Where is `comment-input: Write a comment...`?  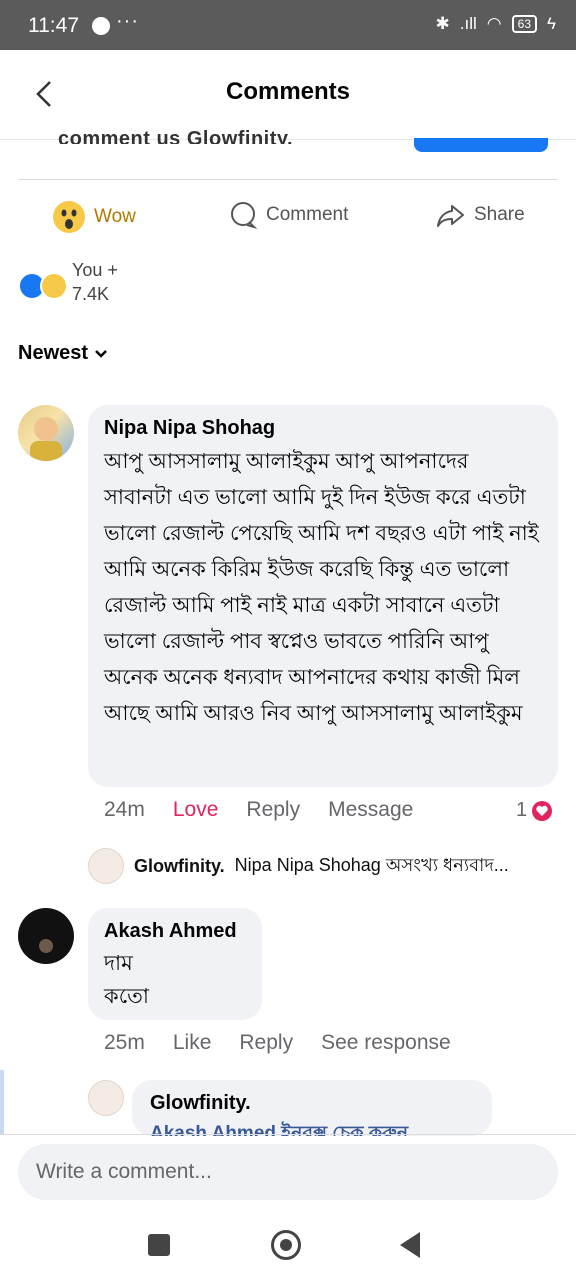 comment-input: Write a comment... is located at coordinates (288, 1172).